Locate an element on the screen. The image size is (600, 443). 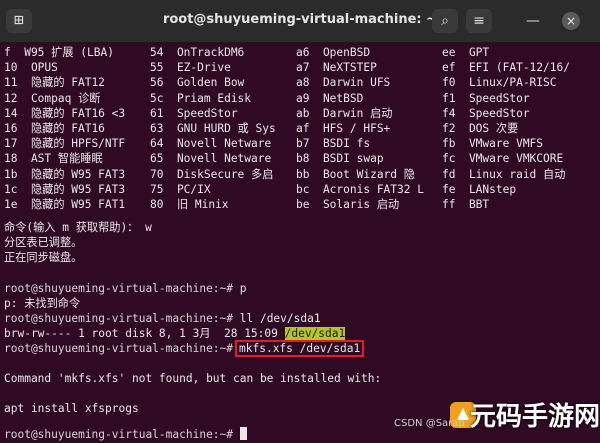
partition-type-entry: bb Boot Wizard 隐 is located at coordinates (355, 174).